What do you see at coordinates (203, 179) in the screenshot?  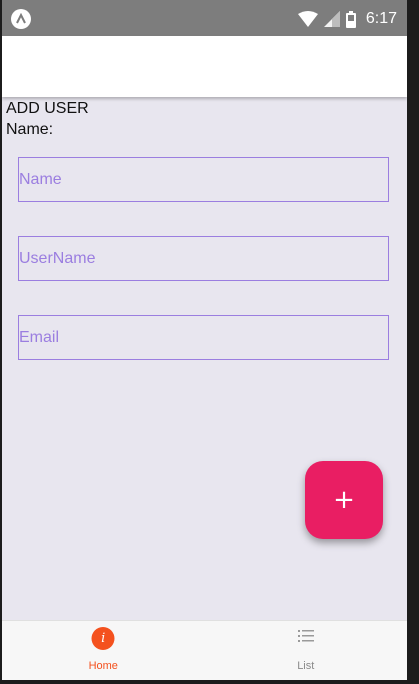 I see `name-input` at bounding box center [203, 179].